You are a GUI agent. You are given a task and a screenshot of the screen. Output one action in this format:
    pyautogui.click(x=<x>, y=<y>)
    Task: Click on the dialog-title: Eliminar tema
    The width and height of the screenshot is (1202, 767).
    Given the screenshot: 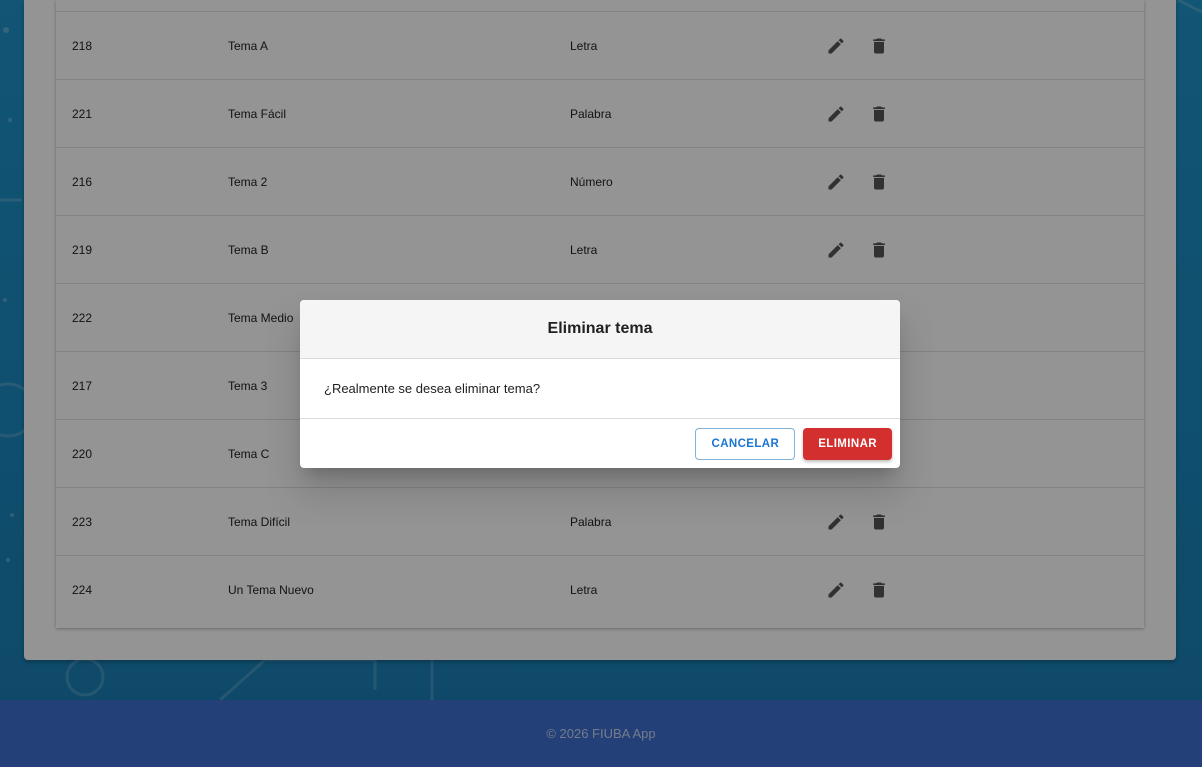 What is the action you would take?
    pyautogui.click(x=600, y=328)
    